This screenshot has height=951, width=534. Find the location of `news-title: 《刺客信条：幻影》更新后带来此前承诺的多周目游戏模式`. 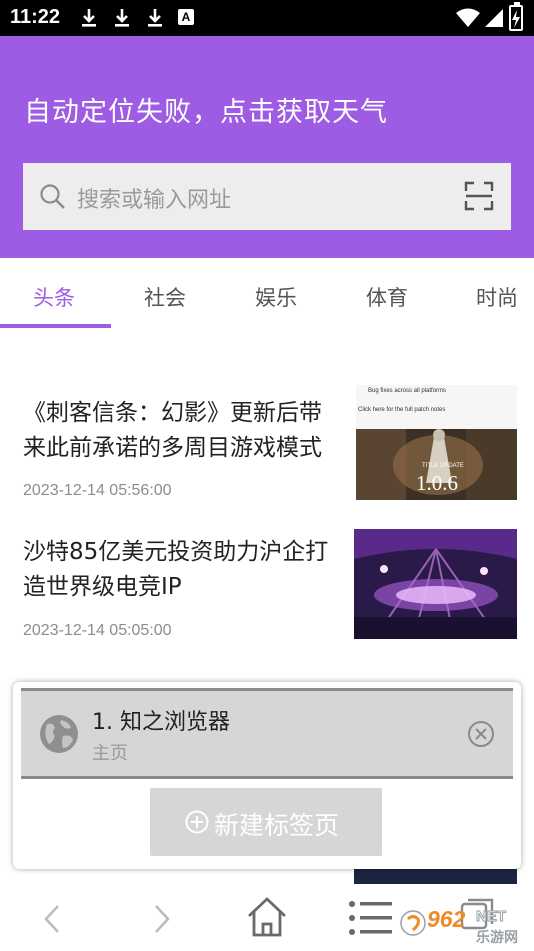

news-title: 《刺客信条：幻影》更新后带来此前承诺的多周目游戏模式 is located at coordinates (183, 431).